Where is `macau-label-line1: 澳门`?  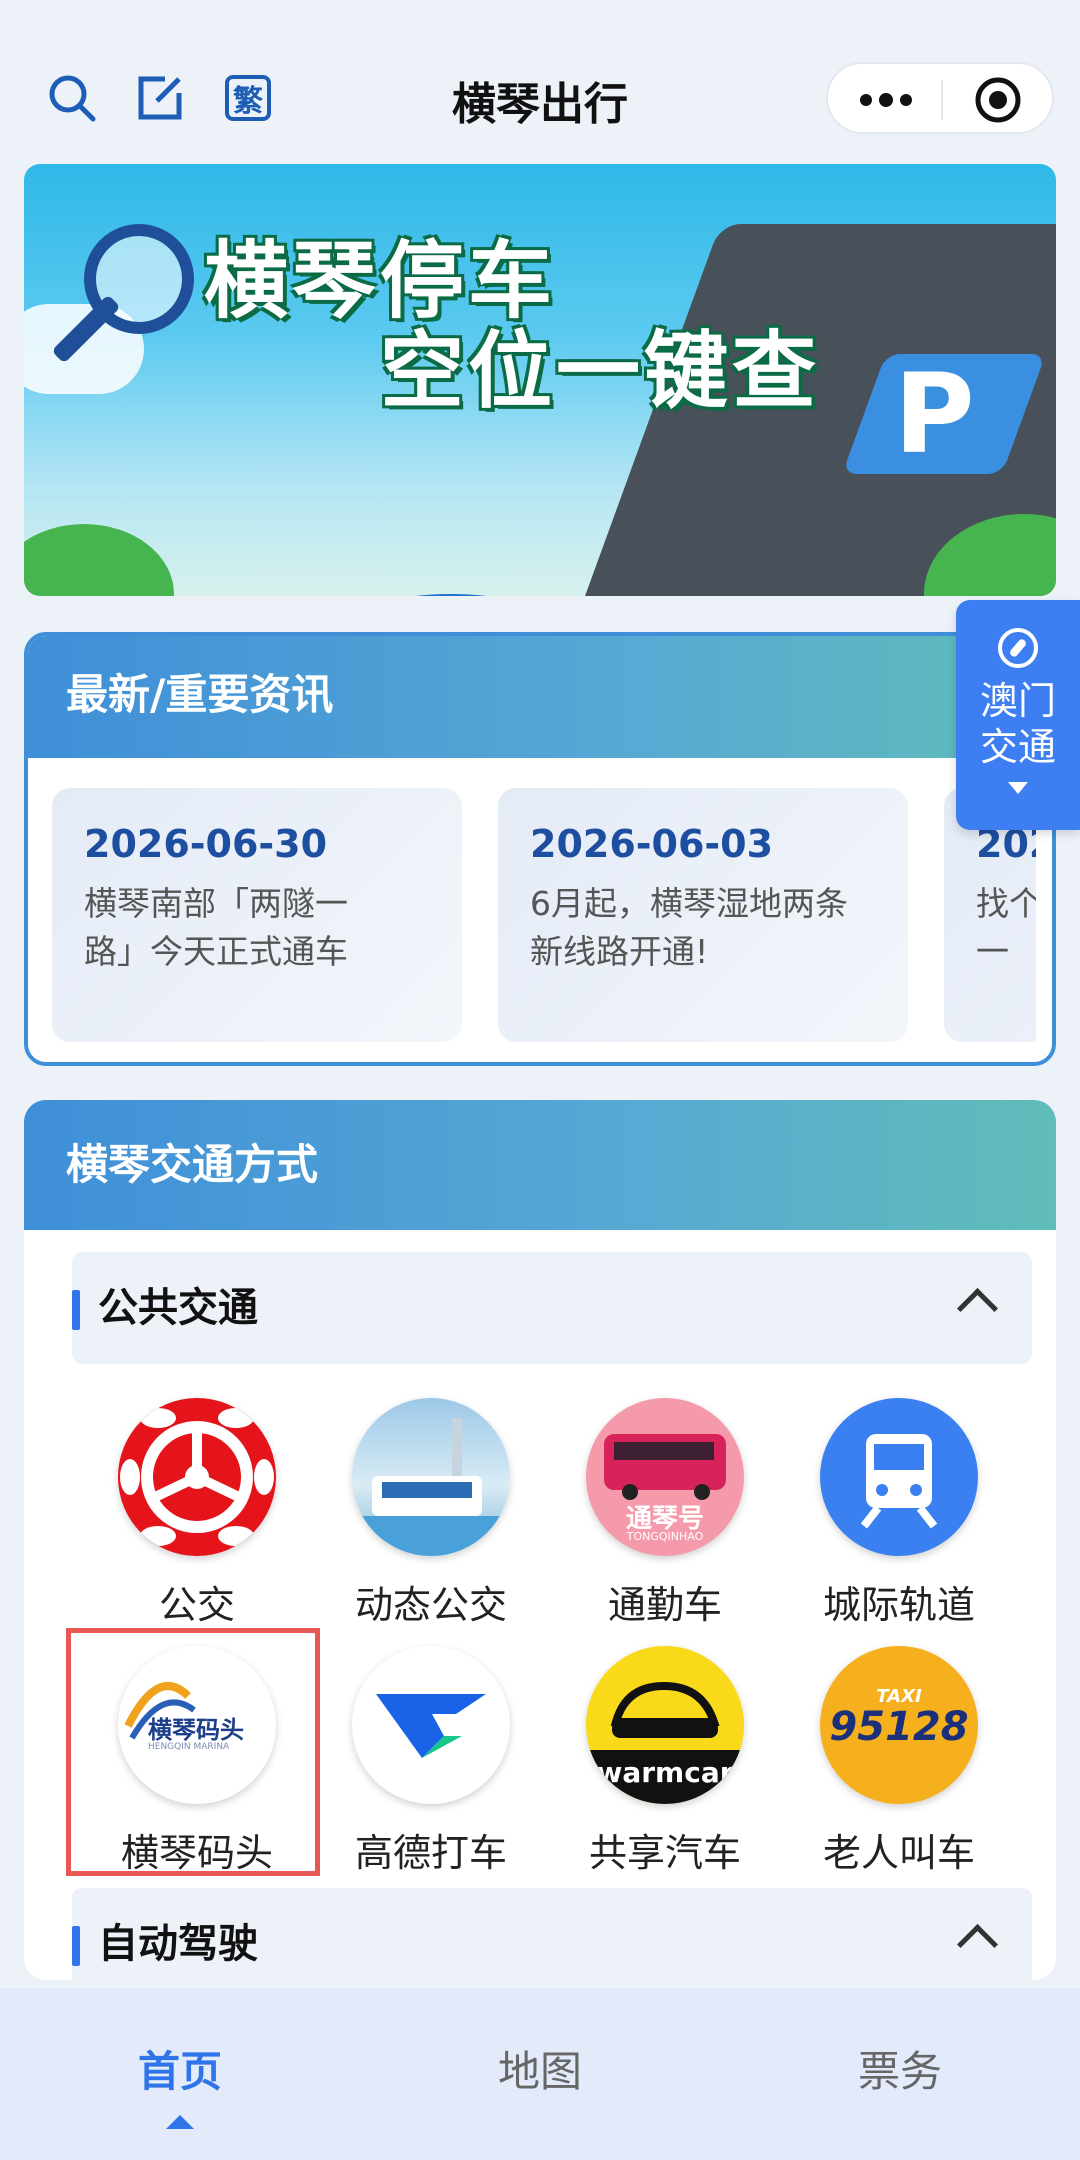
macau-label-line1: 澳门 is located at coordinates (1017, 701).